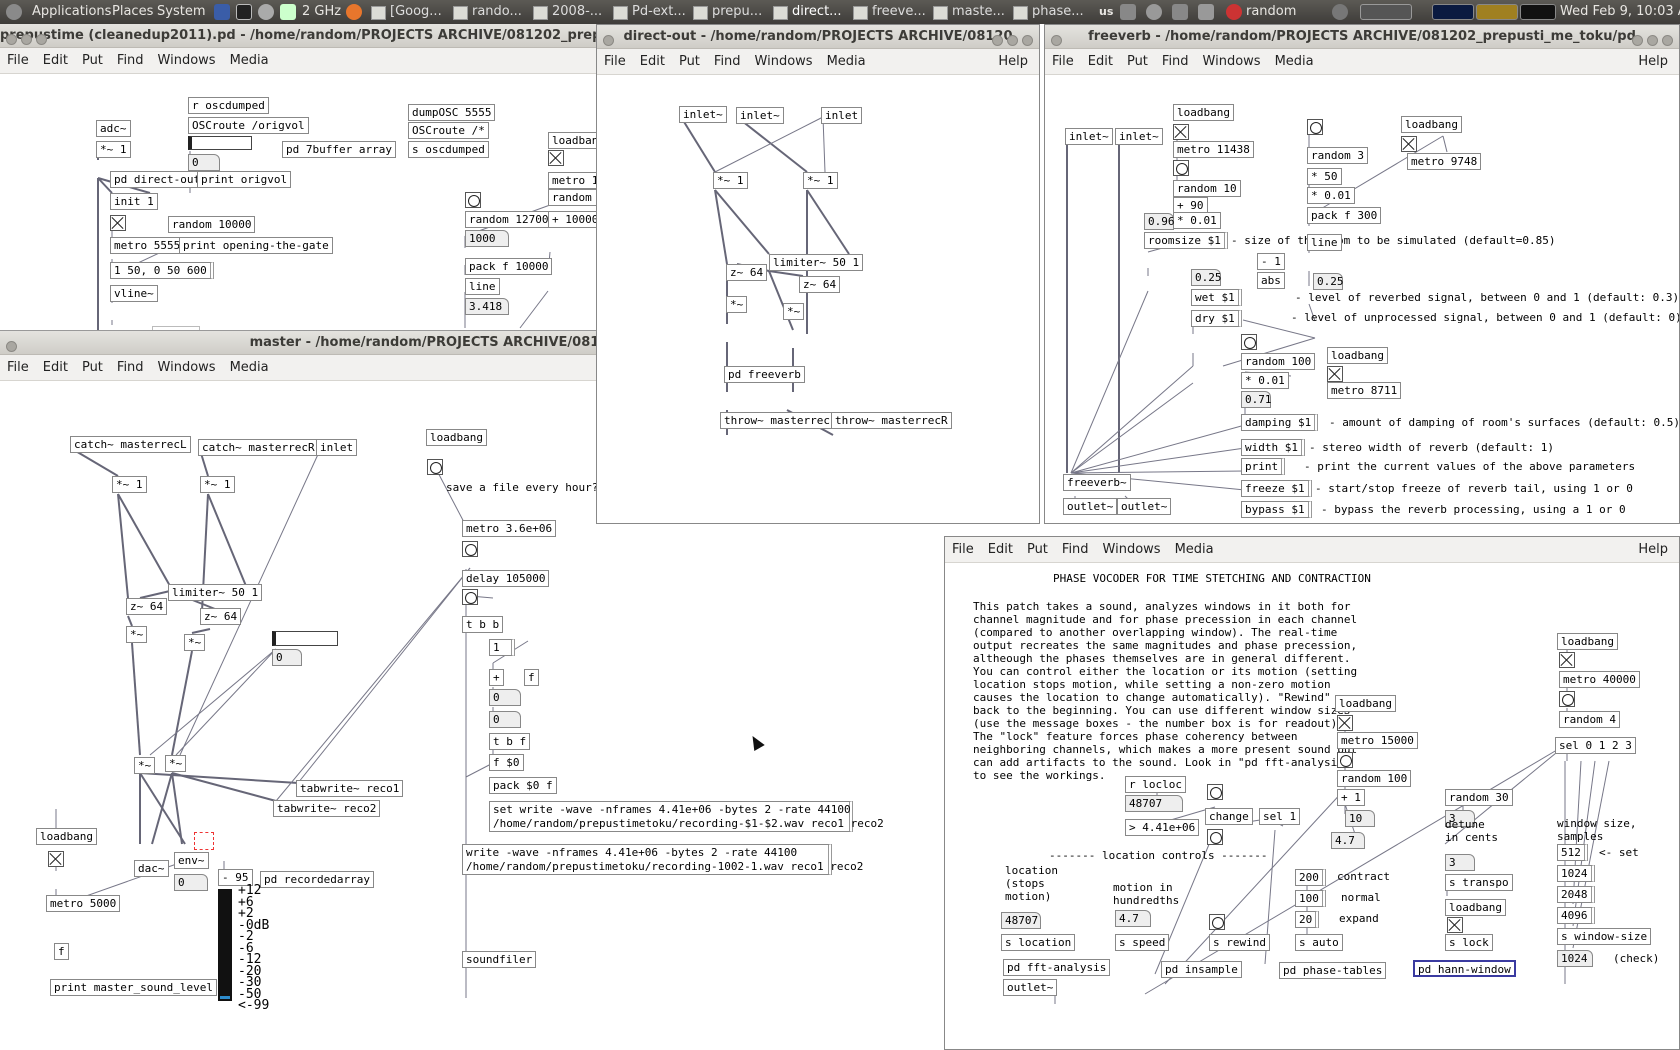 The height and width of the screenshot is (1050, 1680). I want to click on places-menu: Places, so click(132, 12).